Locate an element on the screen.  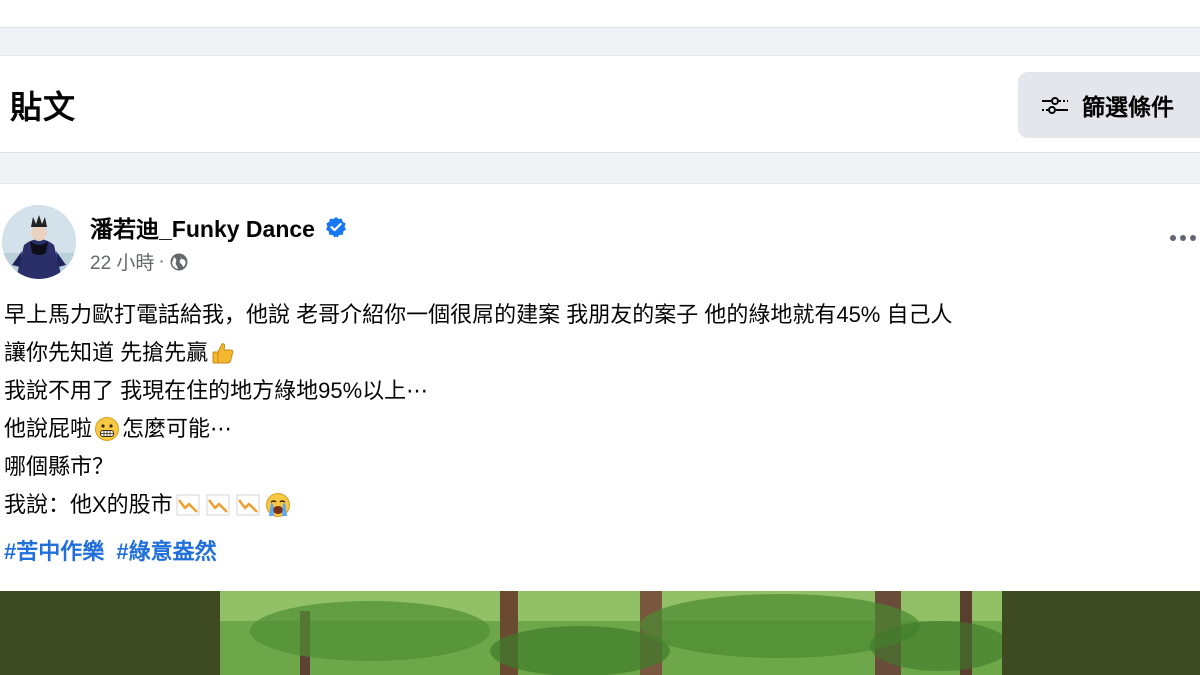
hashtag-link: #苦中作樂 is located at coordinates (54, 551).